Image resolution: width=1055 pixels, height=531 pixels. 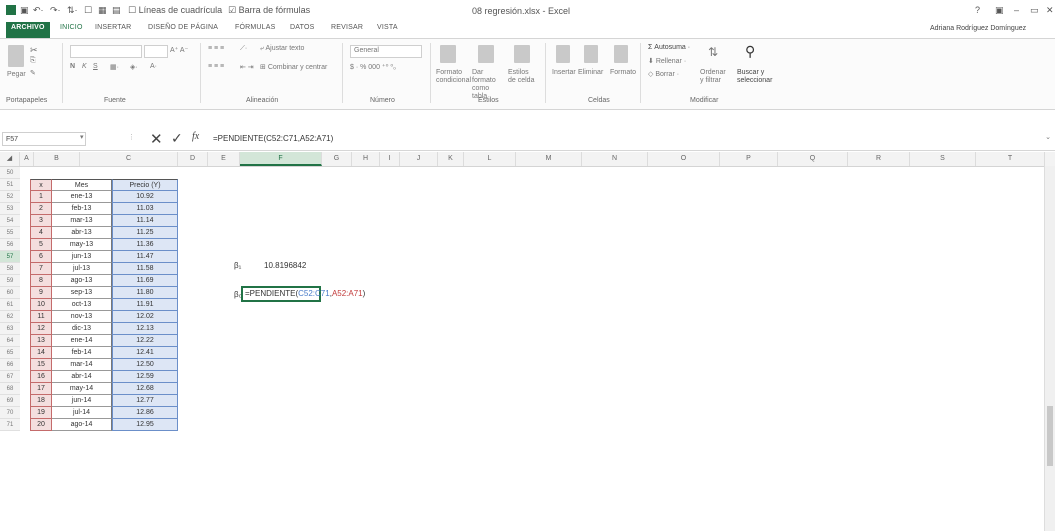 I want to click on cell-x: 2, so click(x=41, y=209).